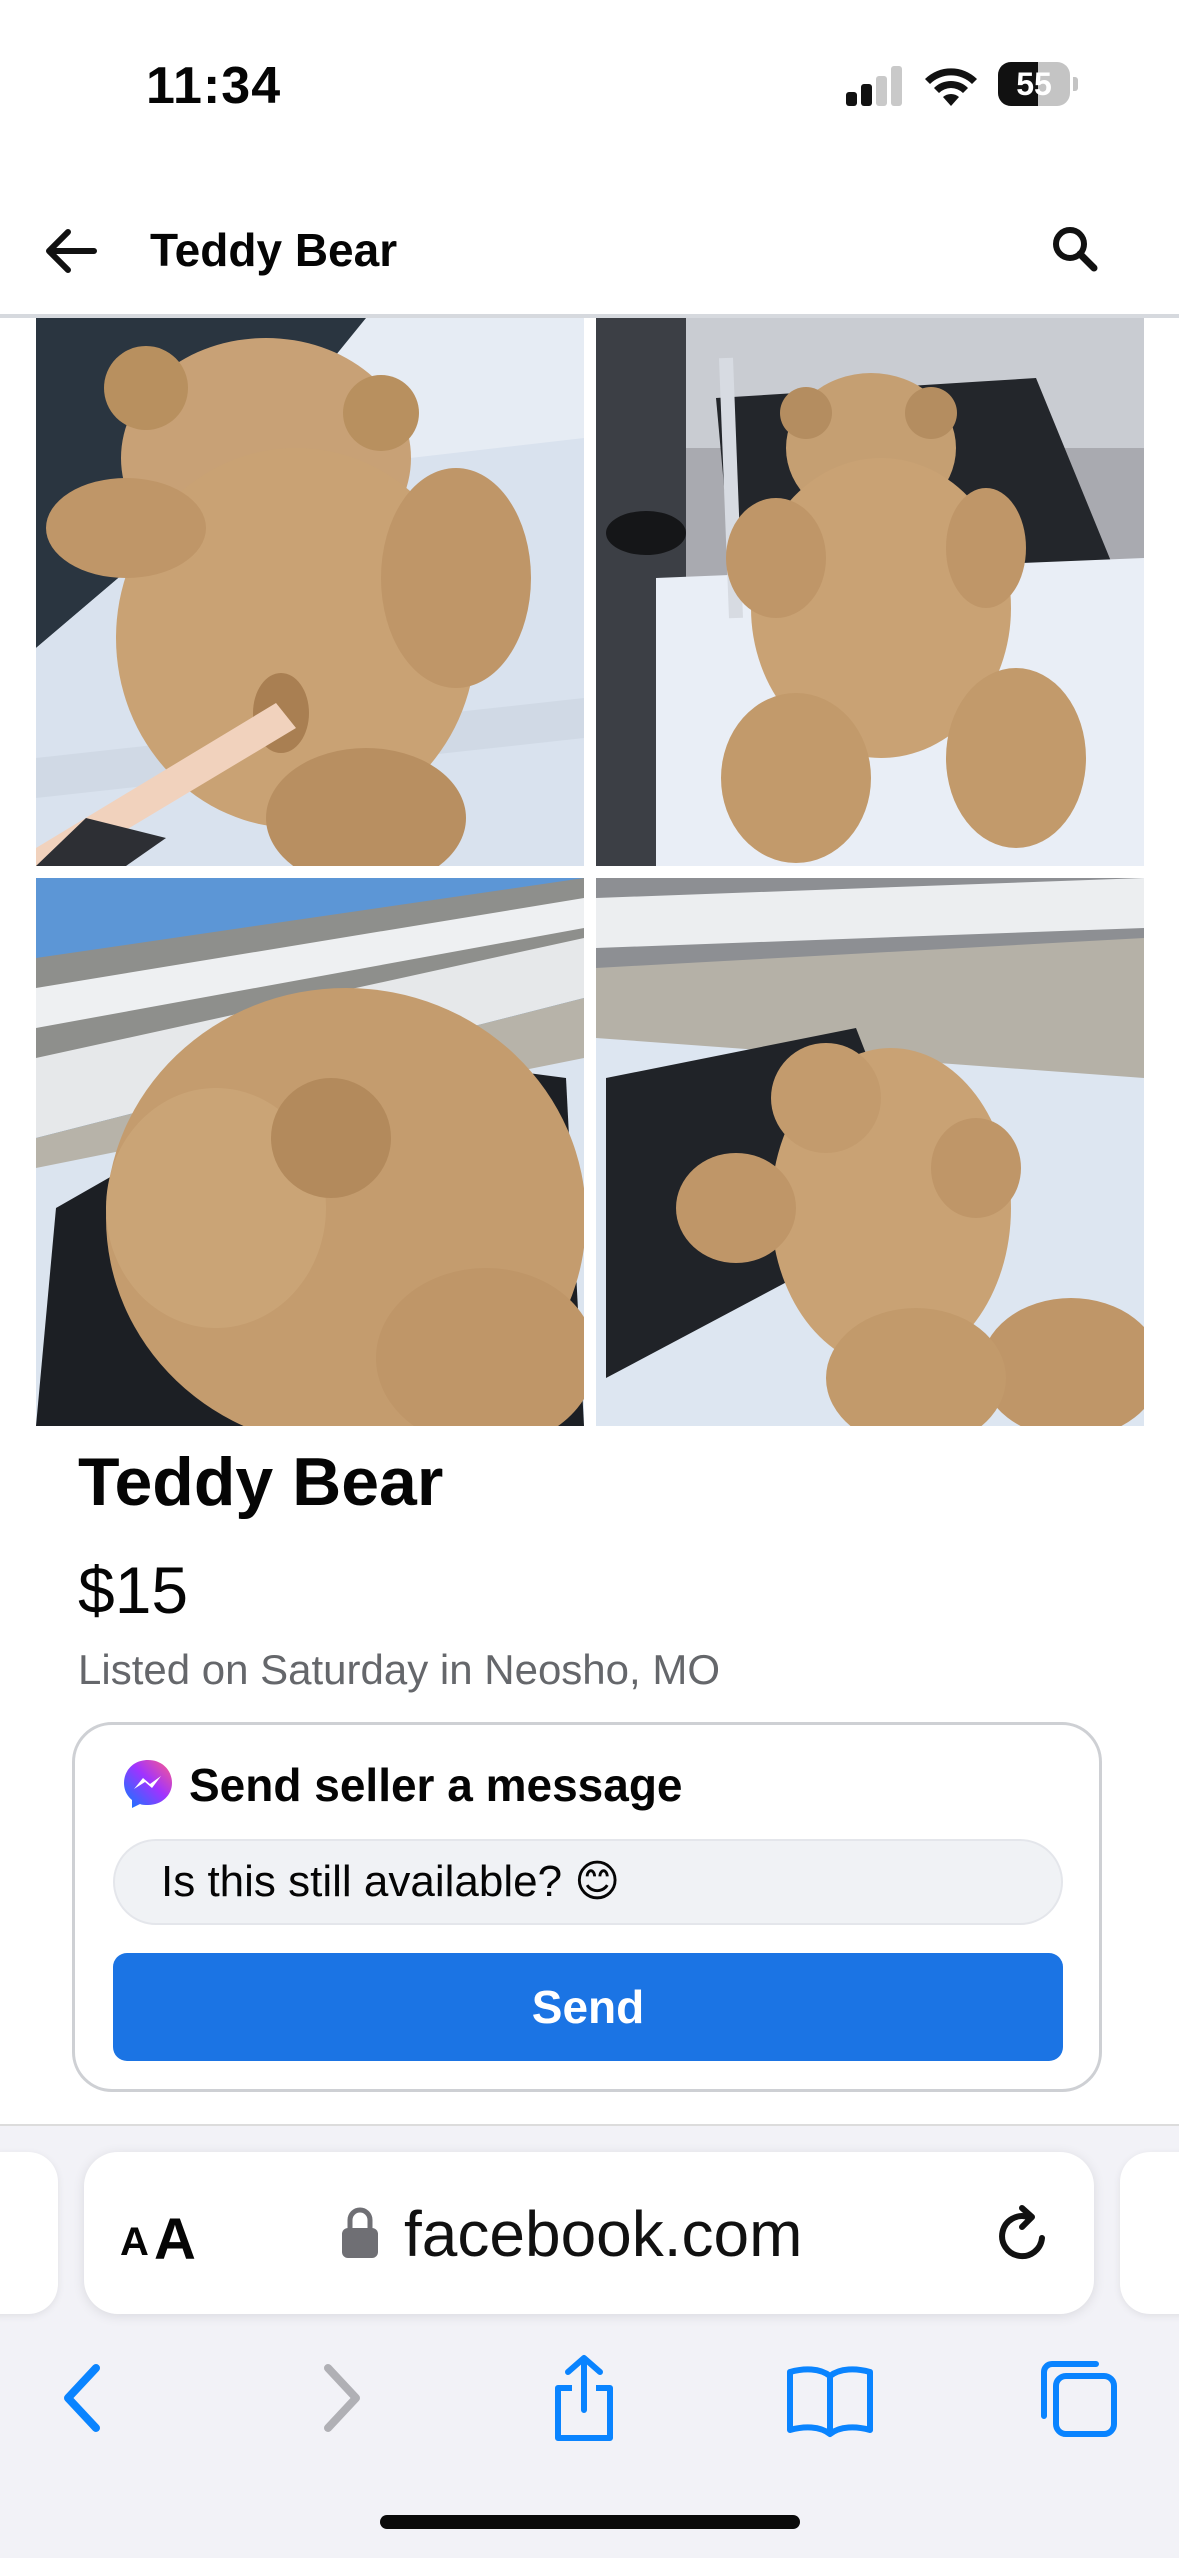 This screenshot has width=1179, height=2558. I want to click on reload-icon, so click(1024, 2236).